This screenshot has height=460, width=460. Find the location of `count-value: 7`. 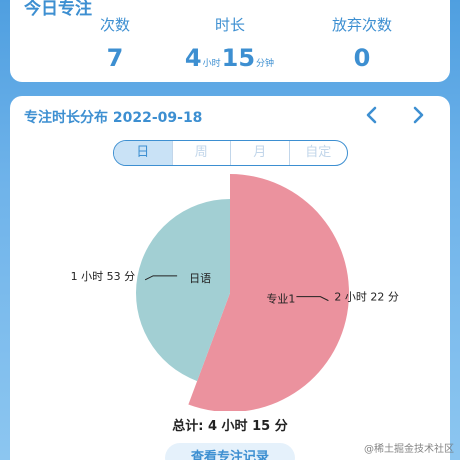

count-value: 7 is located at coordinates (115, 58).